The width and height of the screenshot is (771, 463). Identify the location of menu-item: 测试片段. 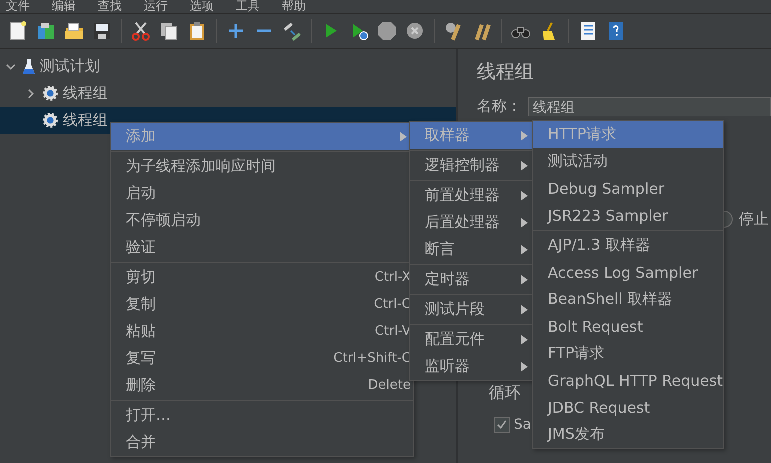
(472, 309).